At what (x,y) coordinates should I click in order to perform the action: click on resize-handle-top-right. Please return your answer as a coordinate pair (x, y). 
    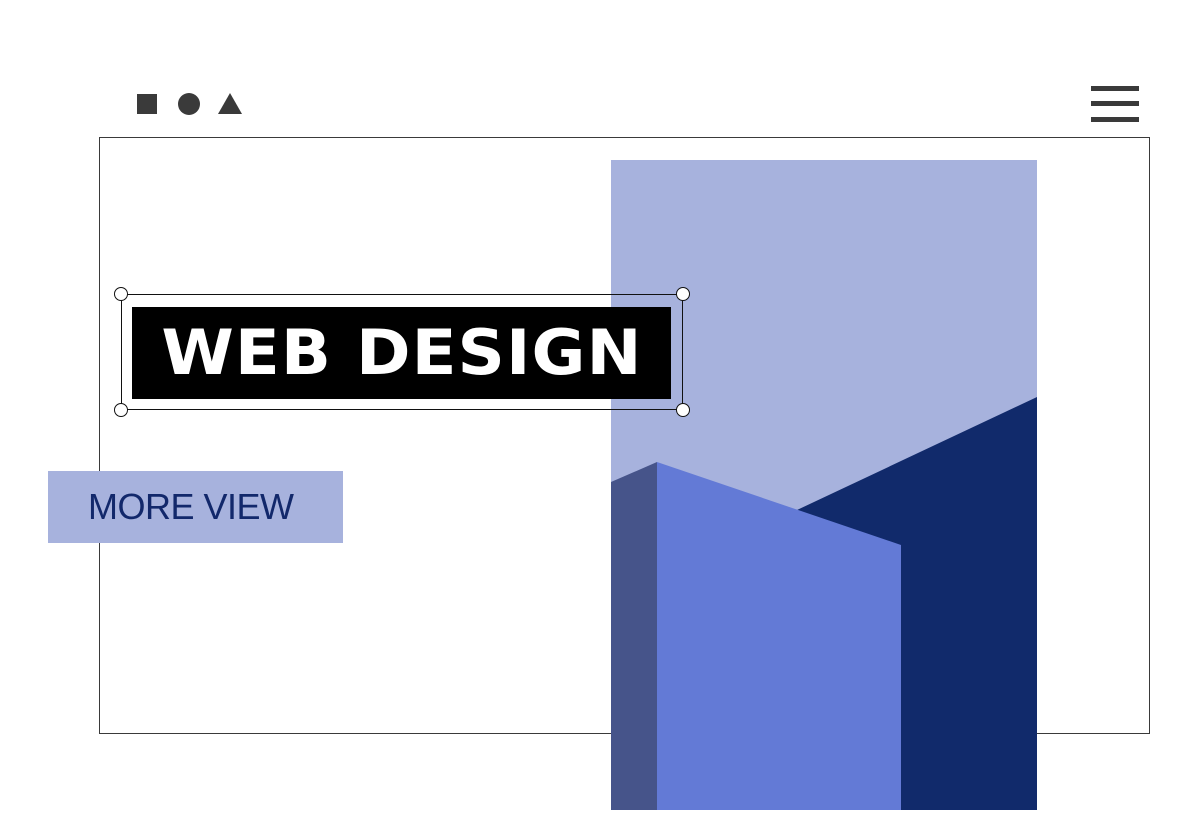
    Looking at the image, I should click on (683, 294).